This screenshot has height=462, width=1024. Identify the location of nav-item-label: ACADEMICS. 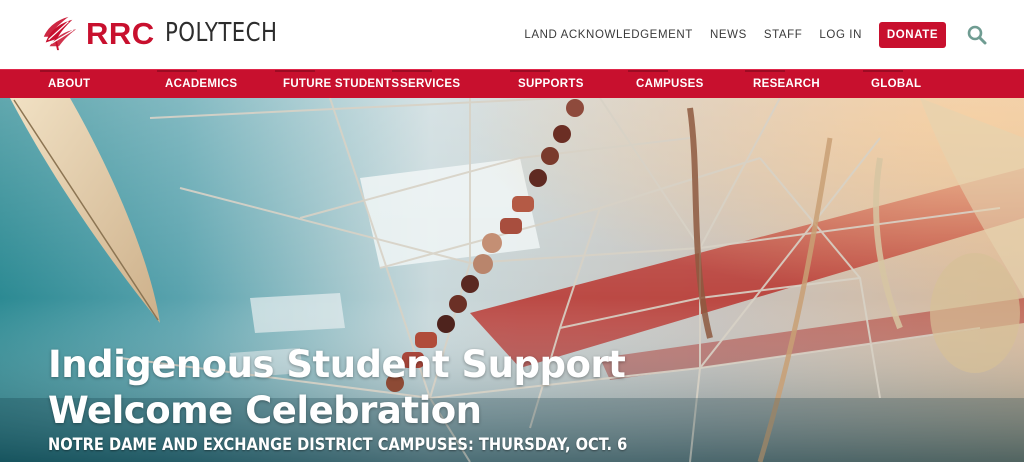
(201, 84).